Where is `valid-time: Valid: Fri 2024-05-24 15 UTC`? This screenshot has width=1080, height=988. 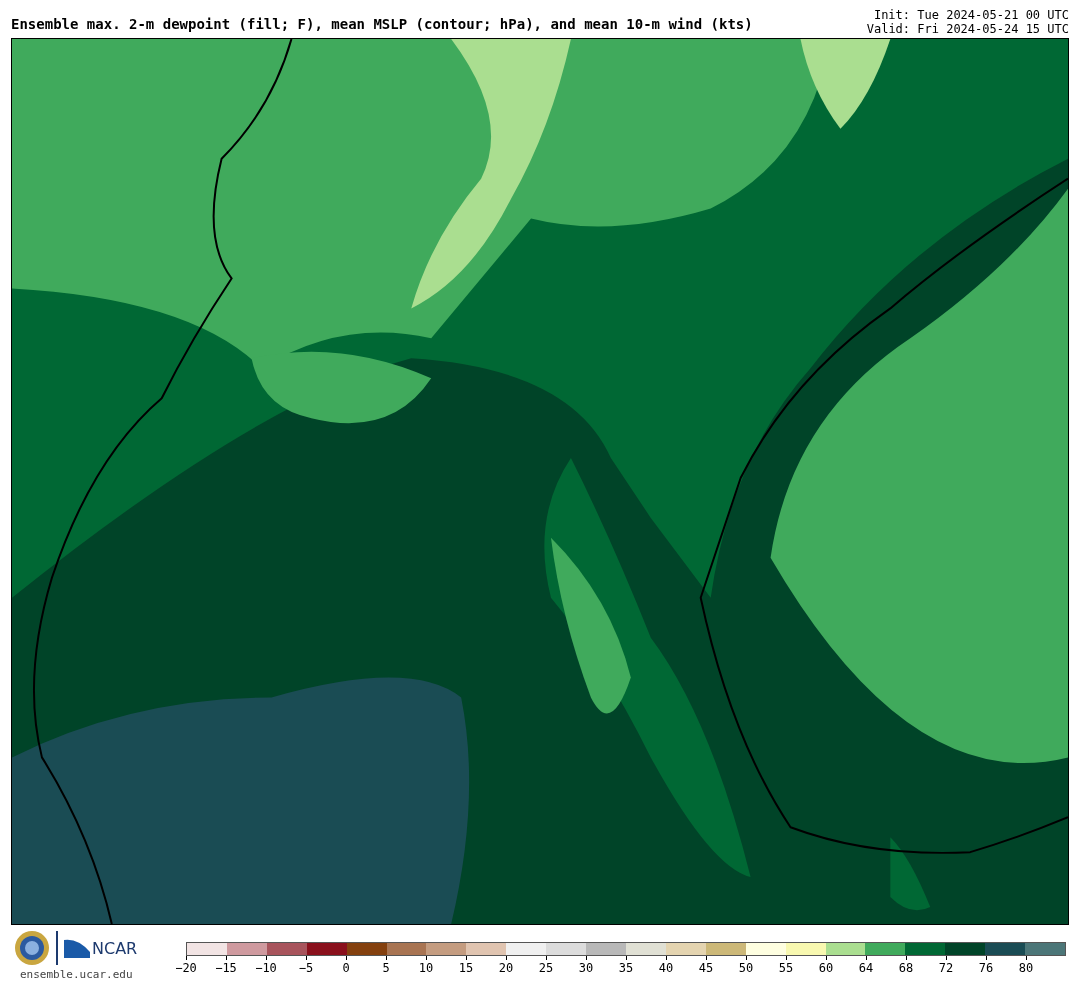
valid-time: Valid: Fri 2024-05-24 15 UTC is located at coordinates (967, 29).